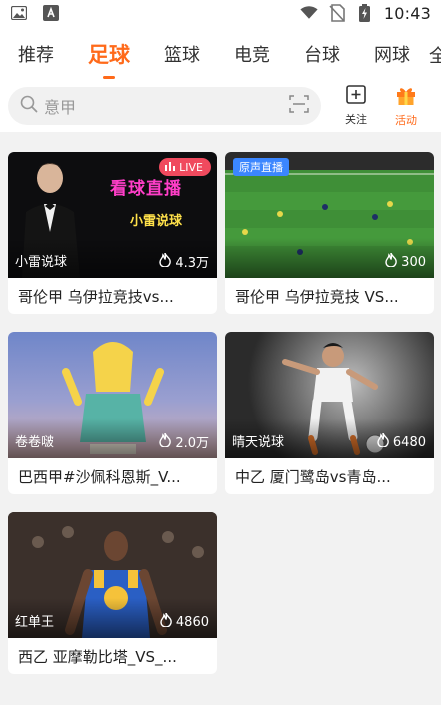 Image resolution: width=441 pixels, height=705 pixels. Describe the element at coordinates (109, 53) in the screenshot. I see `tab-football: 足球` at that location.